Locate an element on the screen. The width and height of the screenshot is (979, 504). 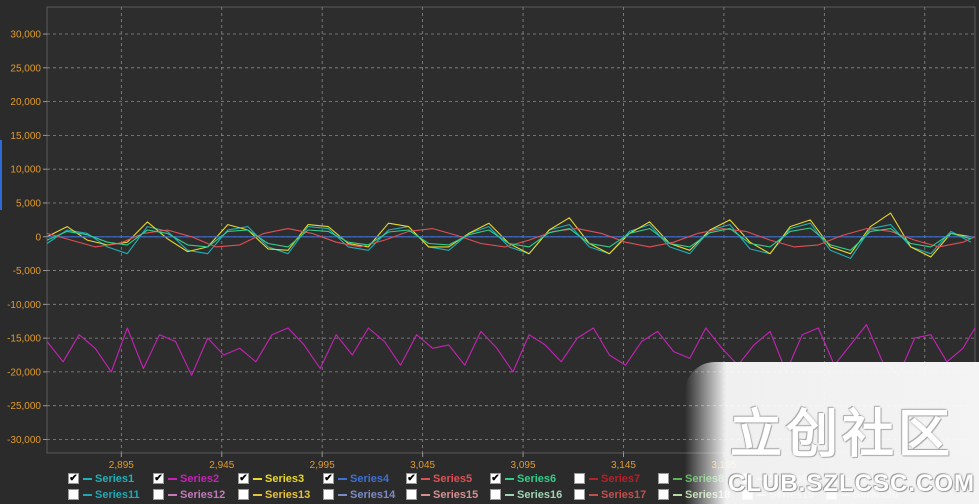
left-accent-bar is located at coordinates (1, 175).